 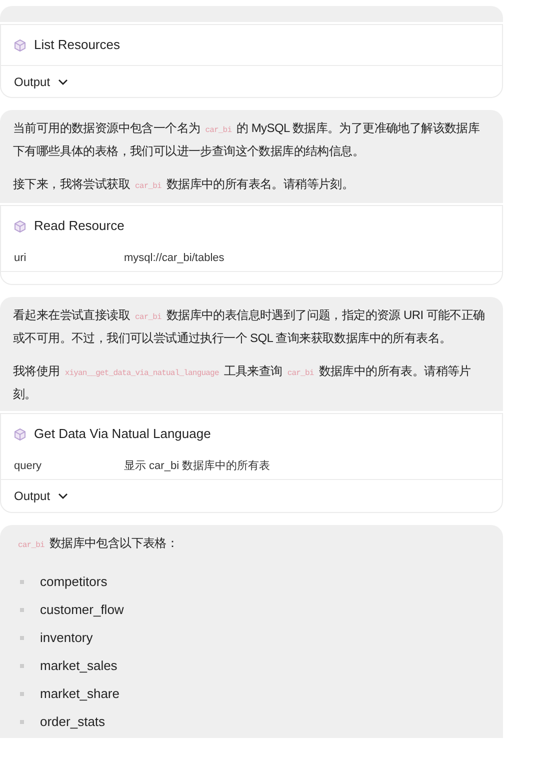 I want to click on tool-title: Get Data Via Natual Language, so click(x=122, y=434).